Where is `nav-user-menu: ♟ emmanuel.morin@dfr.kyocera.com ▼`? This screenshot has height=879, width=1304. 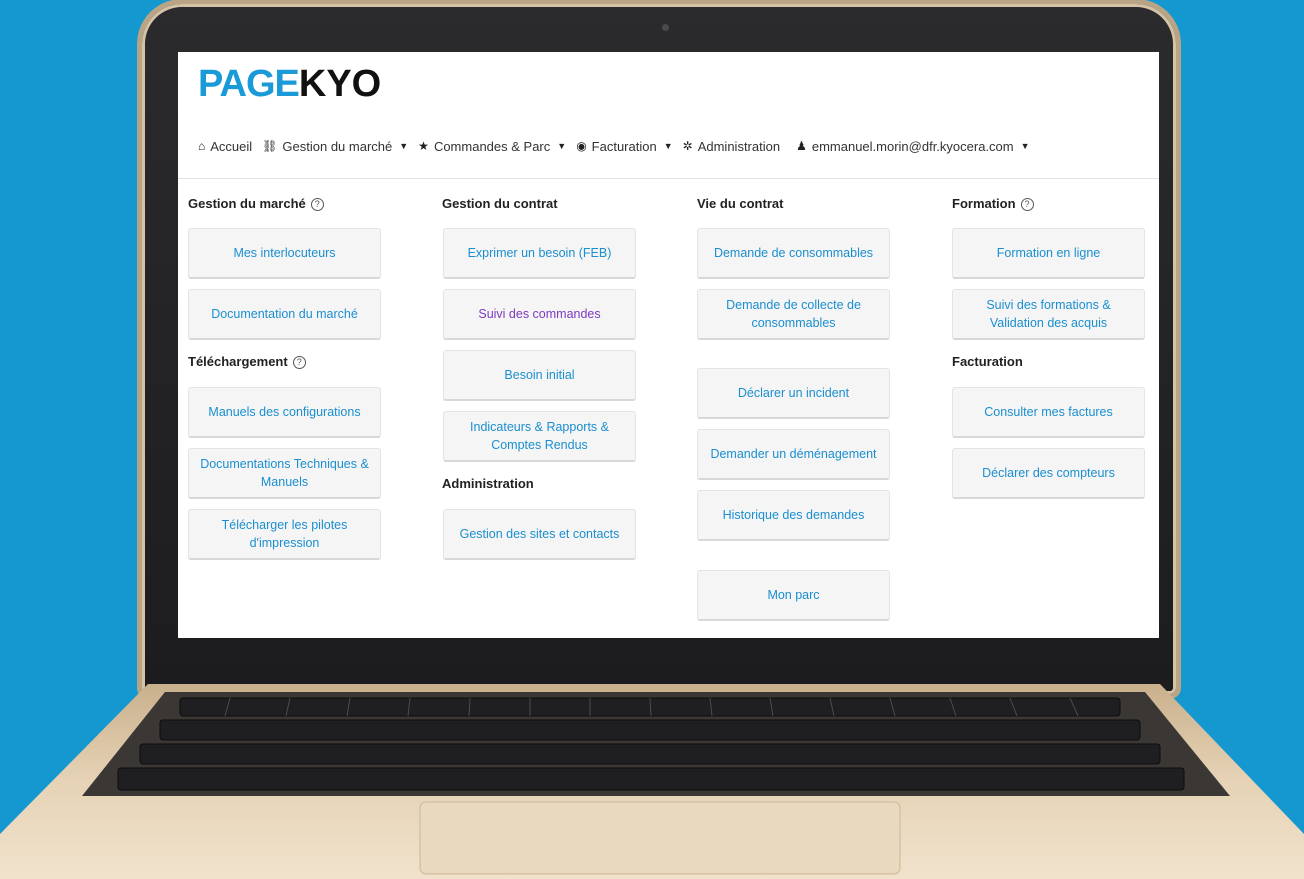 nav-user-menu: ♟ emmanuel.morin@dfr.kyocera.com ▼ is located at coordinates (912, 146).